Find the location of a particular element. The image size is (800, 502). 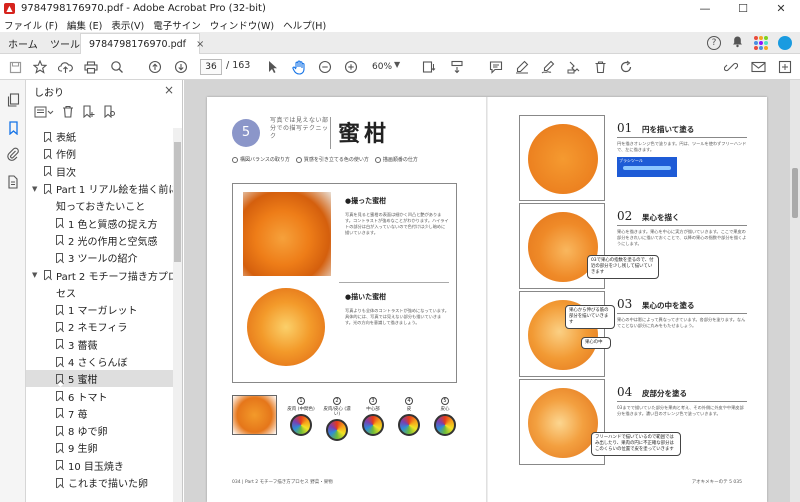

more-tools-icon is located at coordinates (785, 67).